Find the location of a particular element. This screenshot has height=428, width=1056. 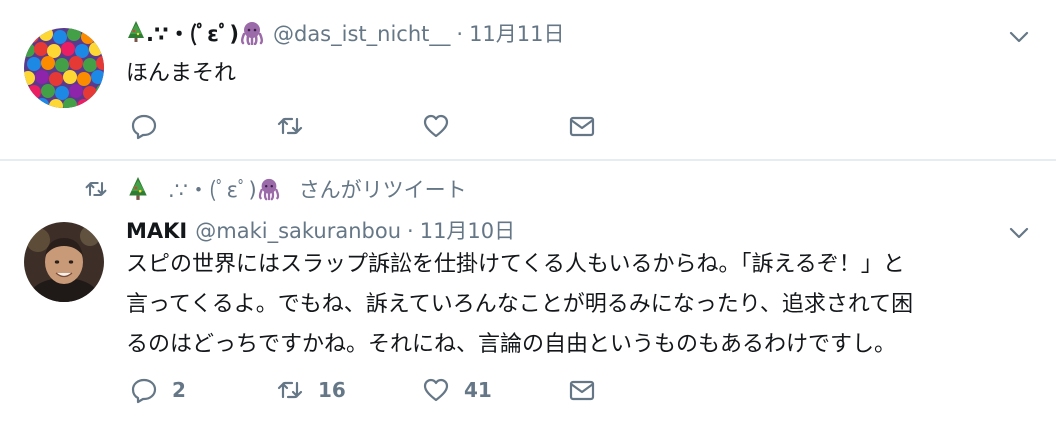

avatar is located at coordinates (64, 262).